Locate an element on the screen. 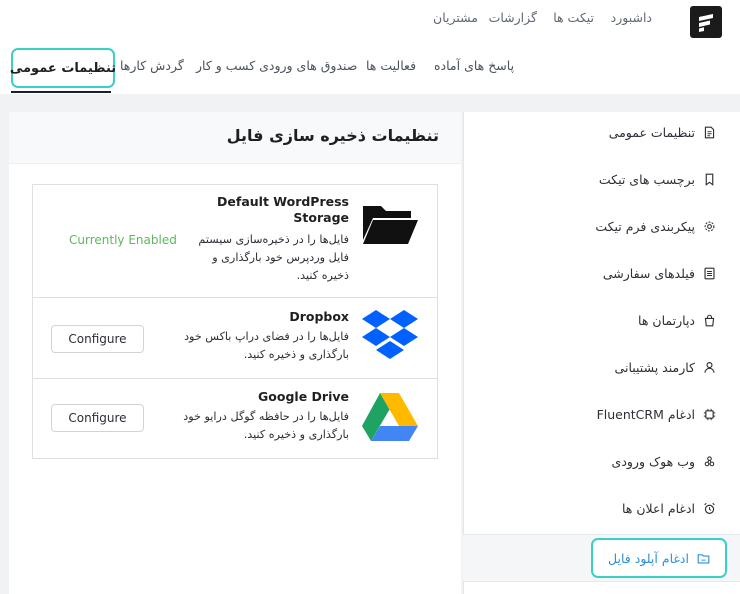 The height and width of the screenshot is (594, 740). fluent-logo-icon is located at coordinates (706, 23).